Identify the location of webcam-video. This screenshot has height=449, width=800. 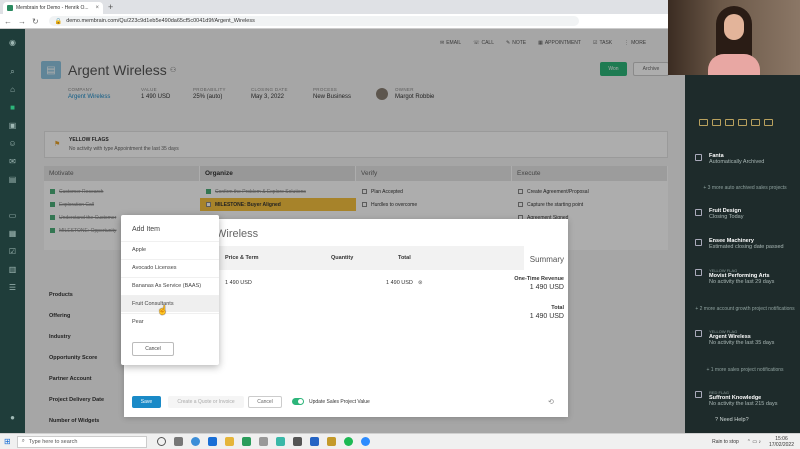
(734, 37).